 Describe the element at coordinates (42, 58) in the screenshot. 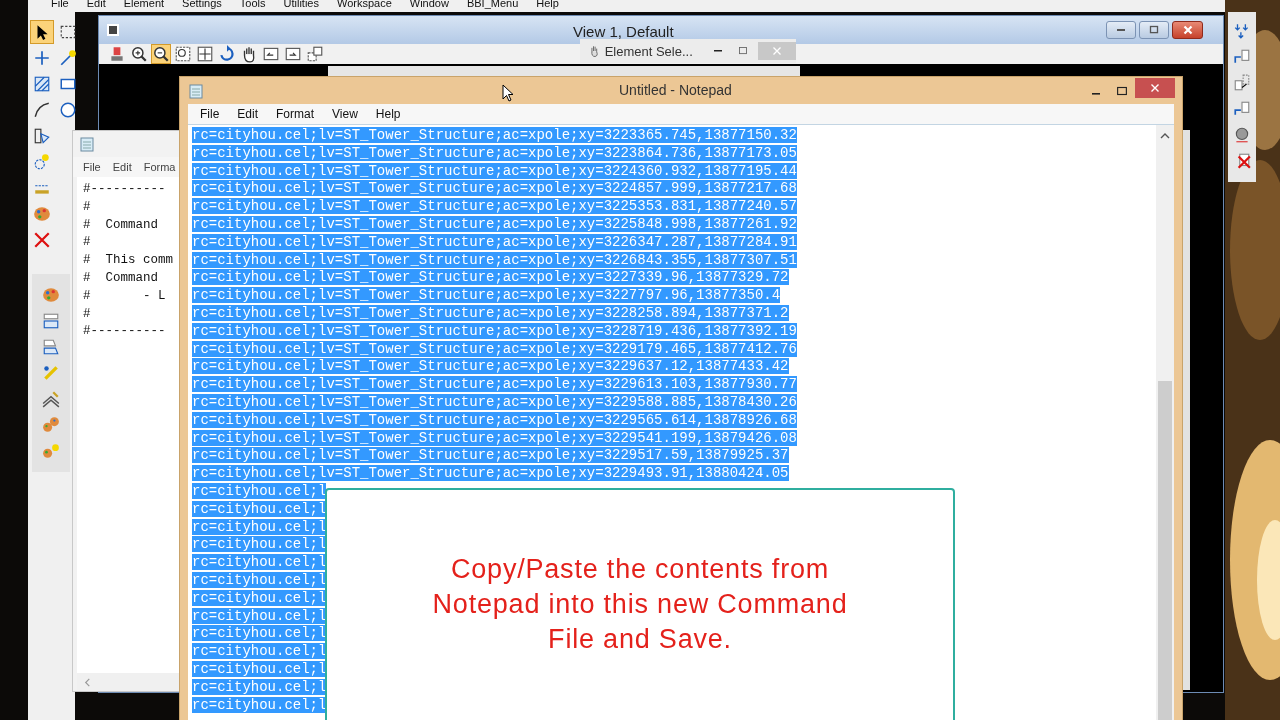

I see `crosshair-icon` at that location.